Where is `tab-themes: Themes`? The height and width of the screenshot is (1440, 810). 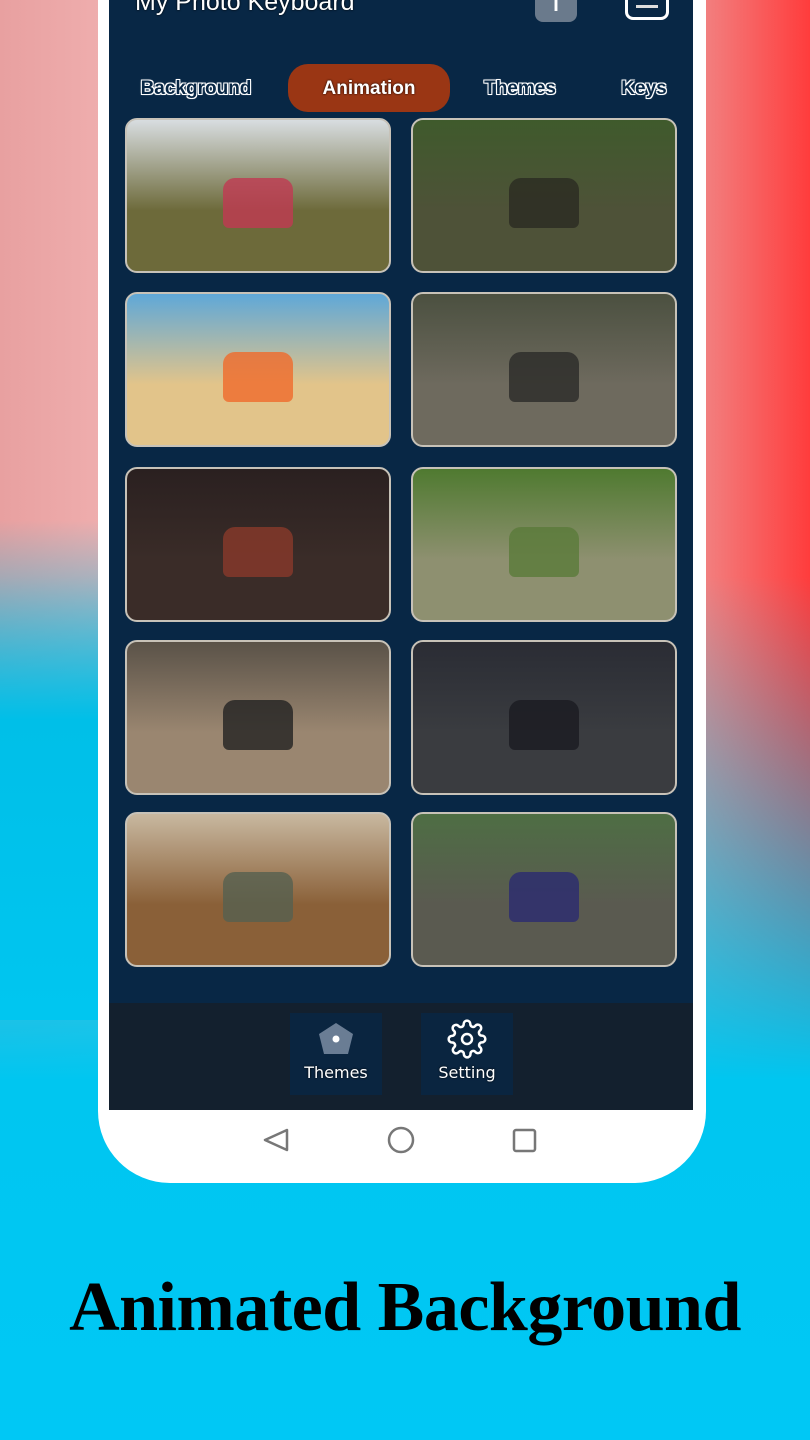 tab-themes: Themes is located at coordinates (520, 88).